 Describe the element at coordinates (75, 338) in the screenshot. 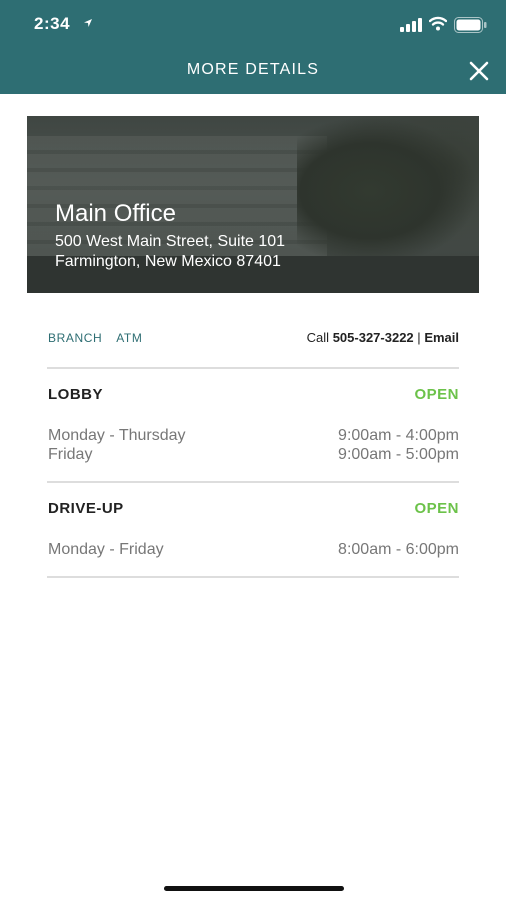

I see `tab-branch: BRANCH` at that location.